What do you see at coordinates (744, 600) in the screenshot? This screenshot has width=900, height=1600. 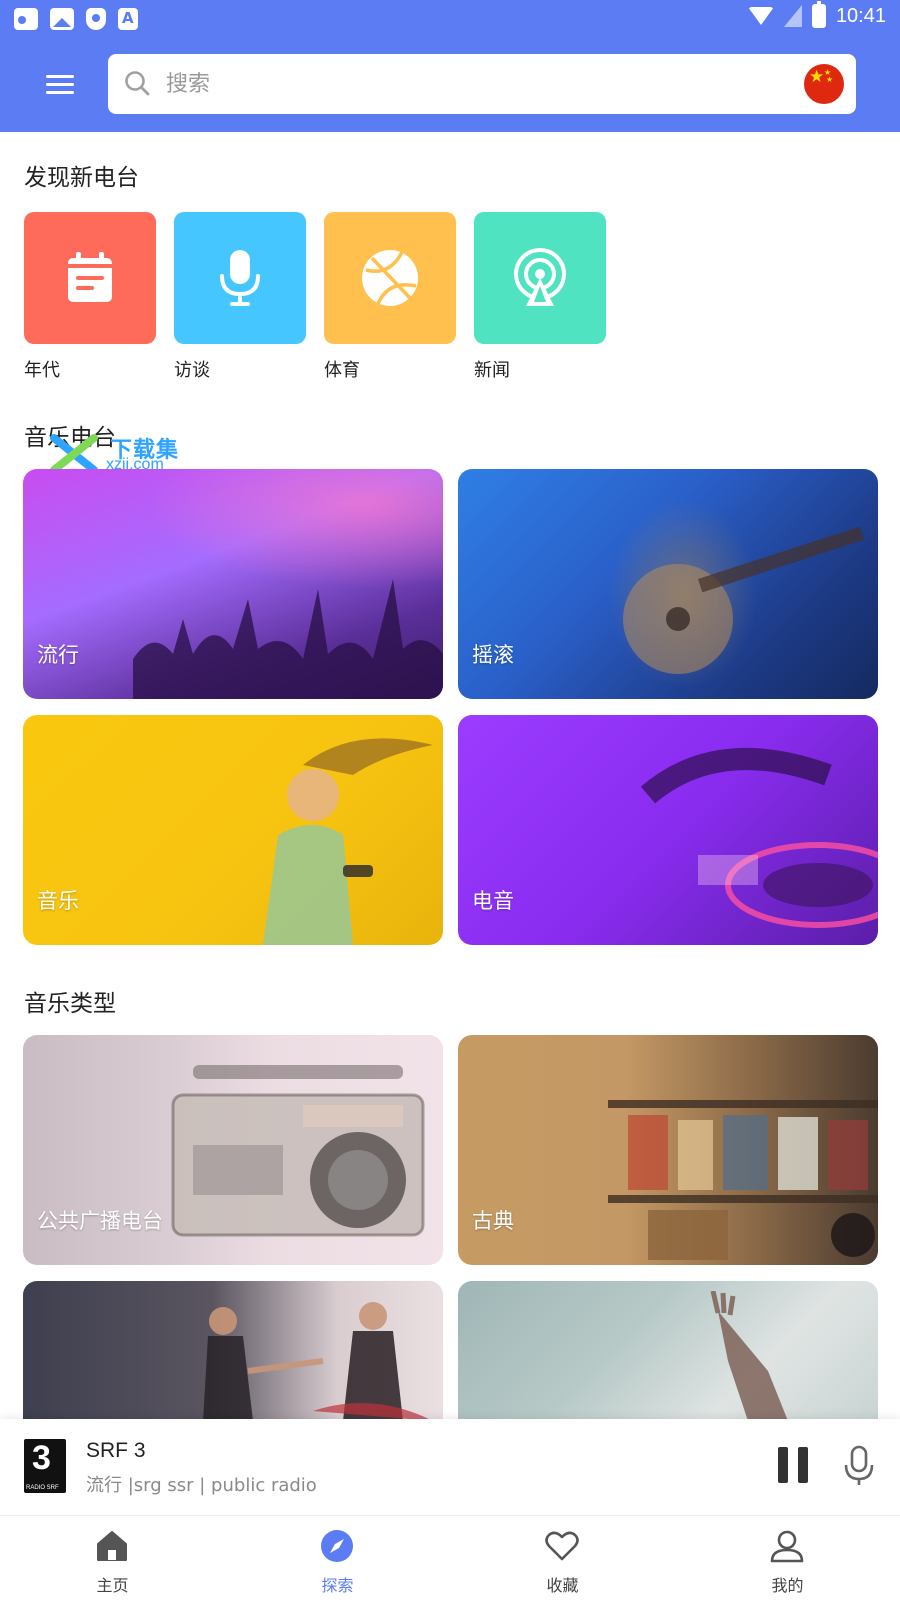 I see `guitar-illustration` at bounding box center [744, 600].